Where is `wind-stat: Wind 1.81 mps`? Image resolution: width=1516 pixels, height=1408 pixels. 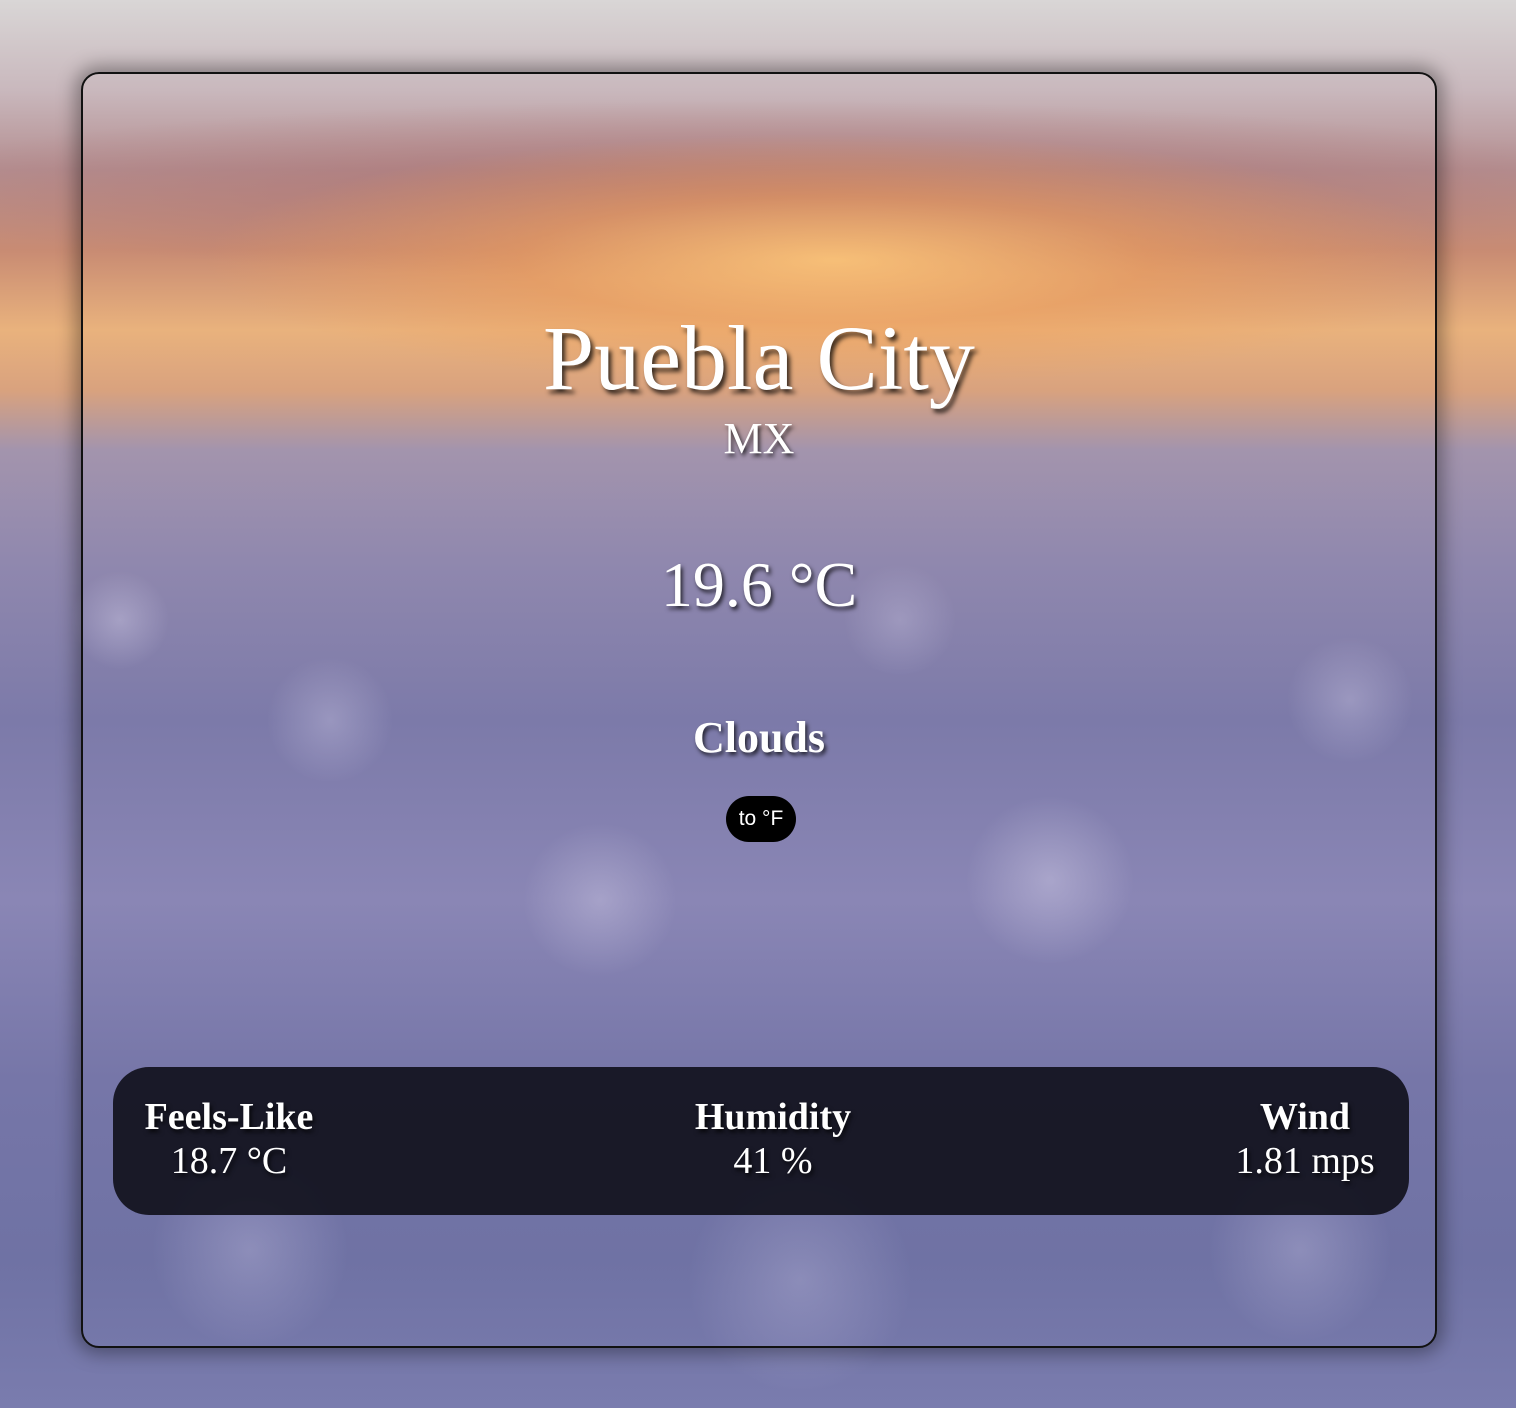
wind-stat: Wind 1.81 mps is located at coordinates (1305, 1139).